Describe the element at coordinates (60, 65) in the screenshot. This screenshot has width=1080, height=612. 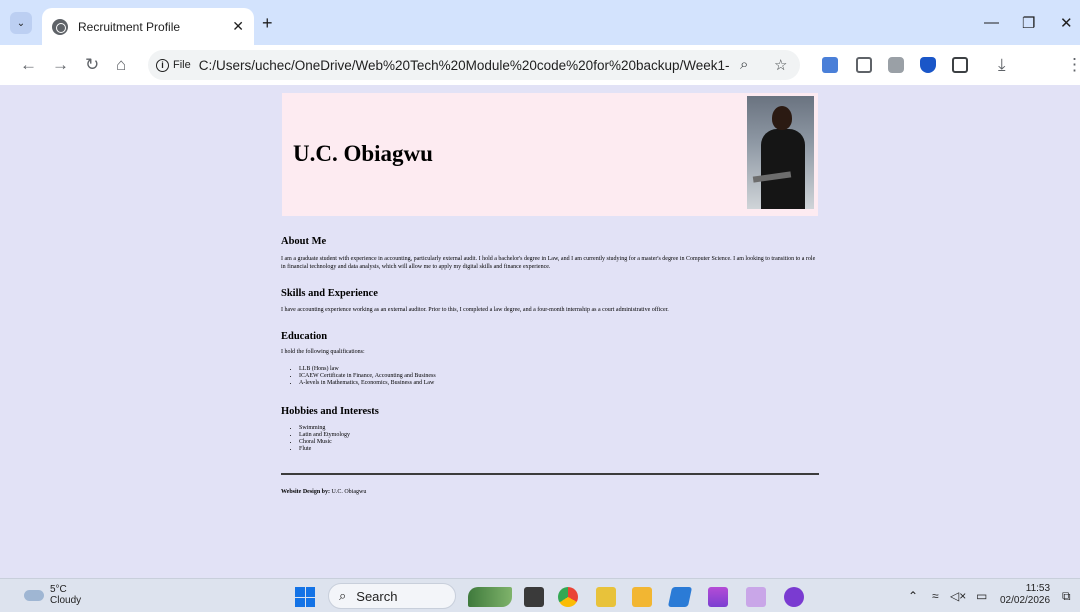
I see `forward-button: →` at that location.